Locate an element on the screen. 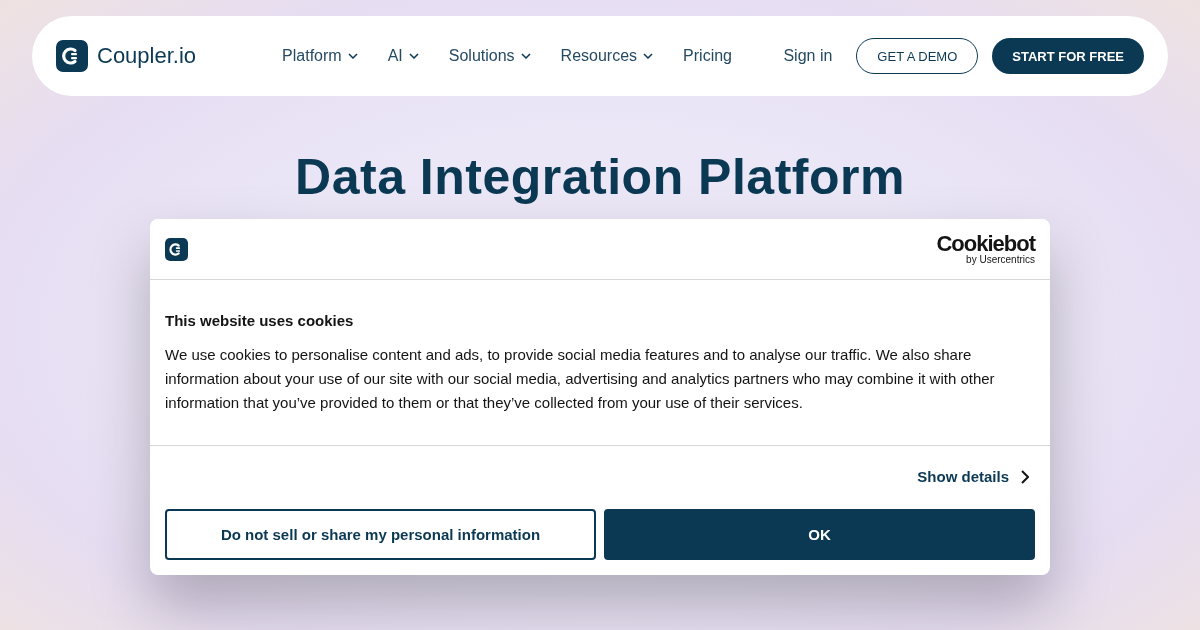 The height and width of the screenshot is (630, 1200). nav-link: Pricing is located at coordinates (707, 56).